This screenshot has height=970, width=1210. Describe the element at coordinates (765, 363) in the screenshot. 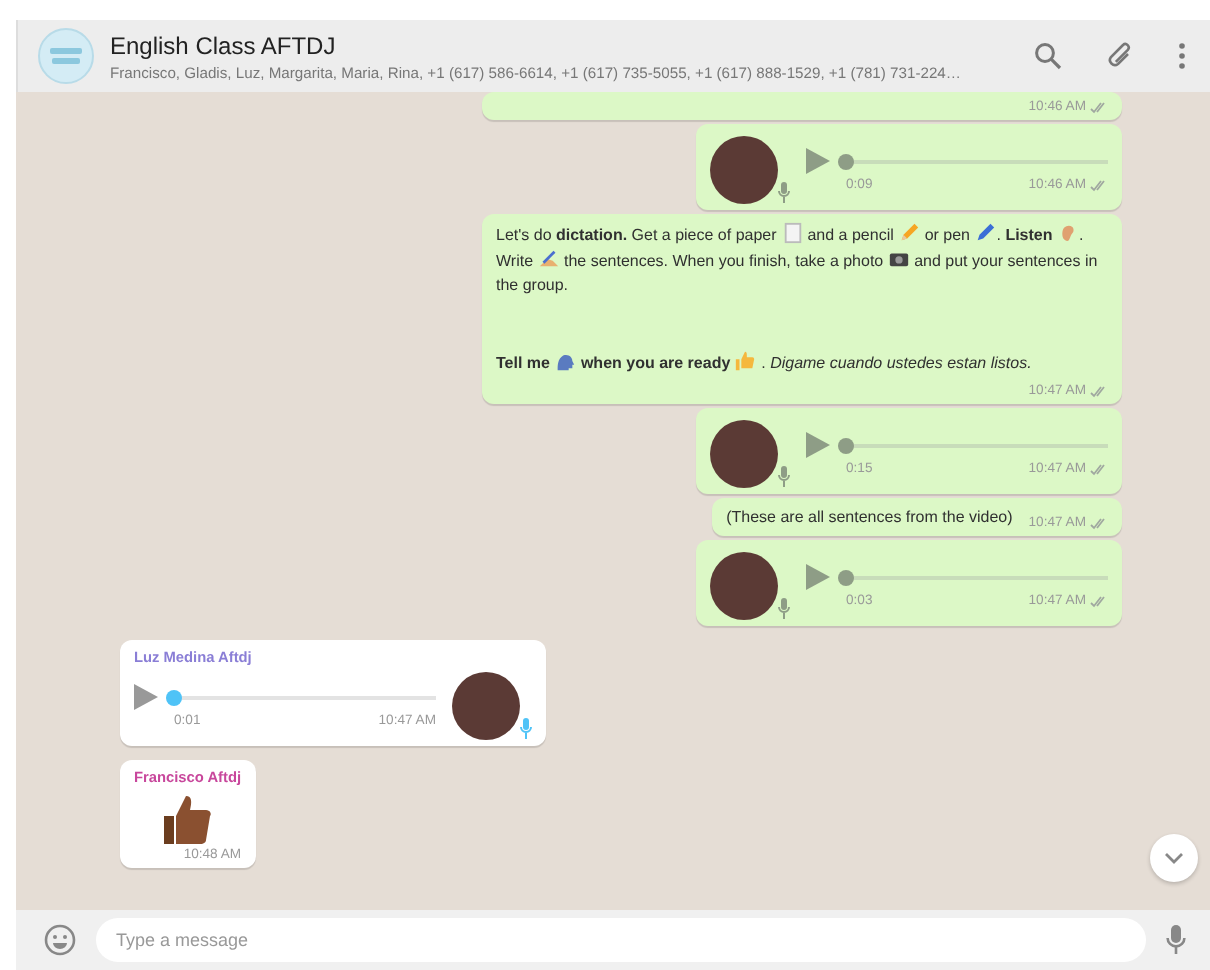

I see `message-text: Tell me when you are ready . Digame cuando ustedes estan listos.` at that location.